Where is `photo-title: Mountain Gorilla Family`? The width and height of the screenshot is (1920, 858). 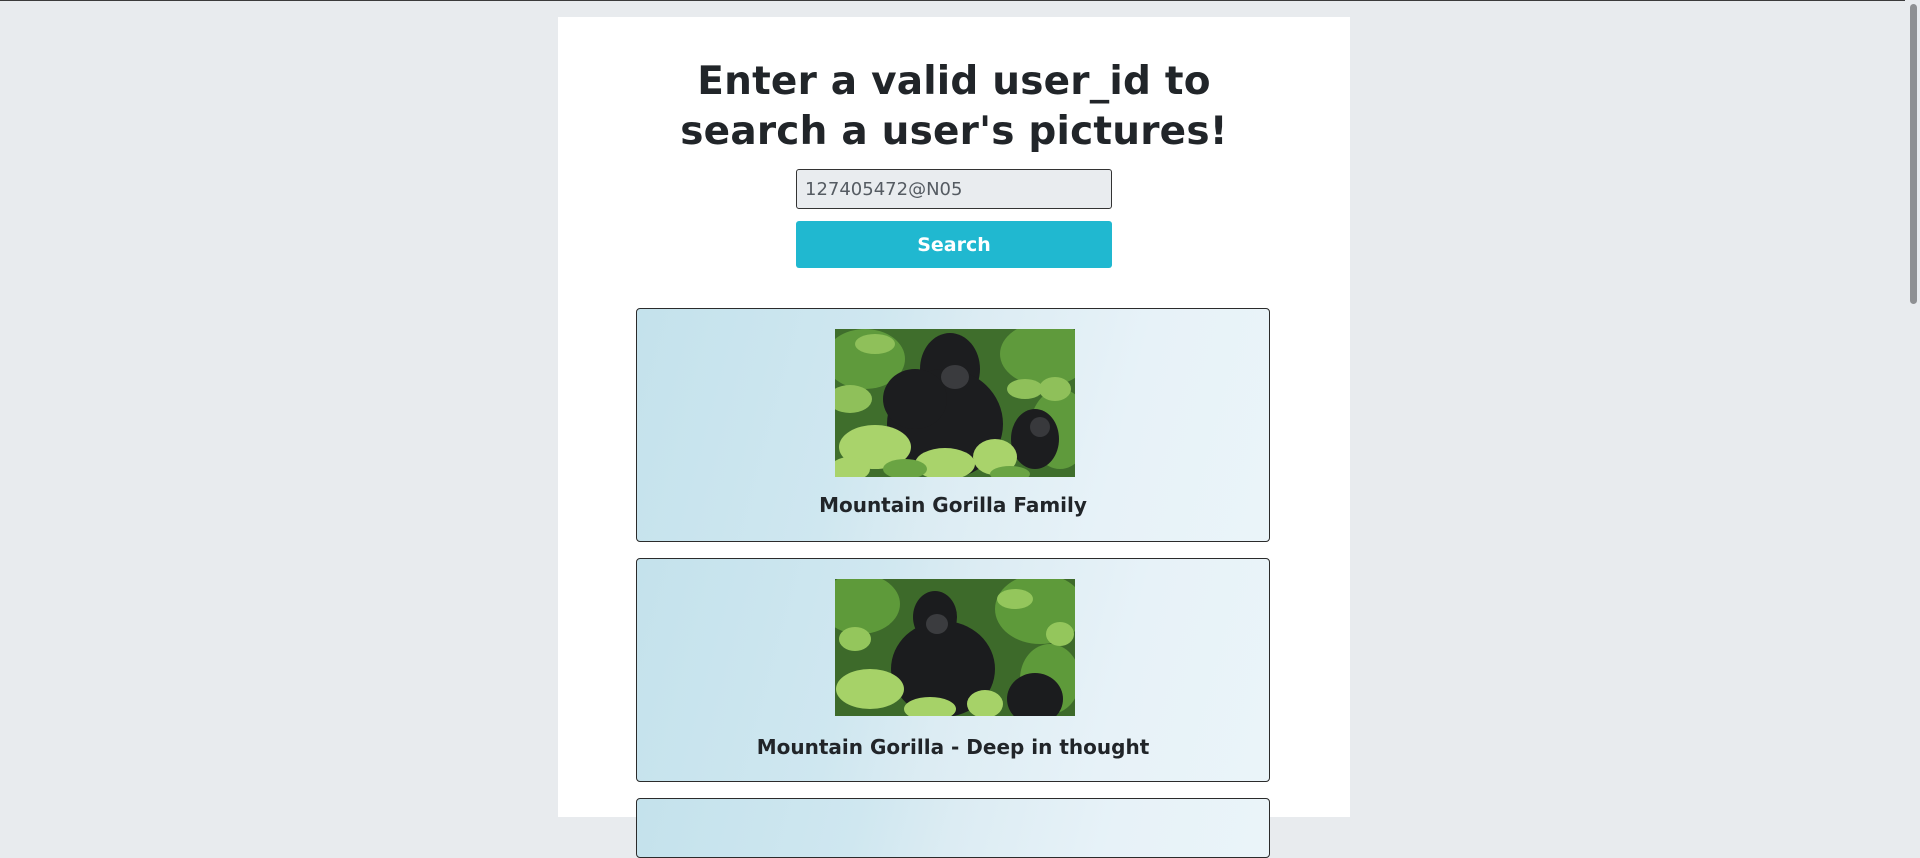 photo-title: Mountain Gorilla Family is located at coordinates (953, 505).